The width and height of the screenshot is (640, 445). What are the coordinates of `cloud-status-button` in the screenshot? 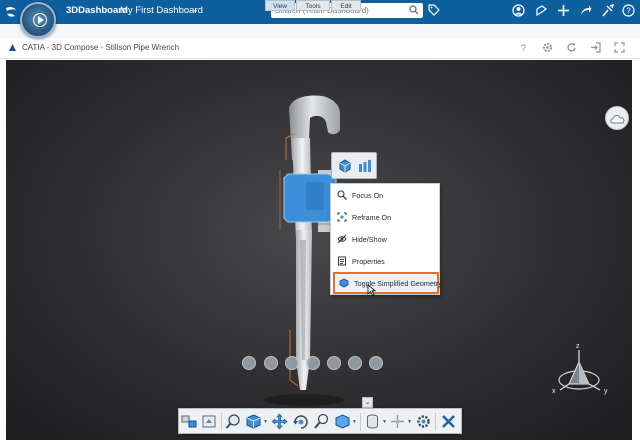 It's located at (617, 118).